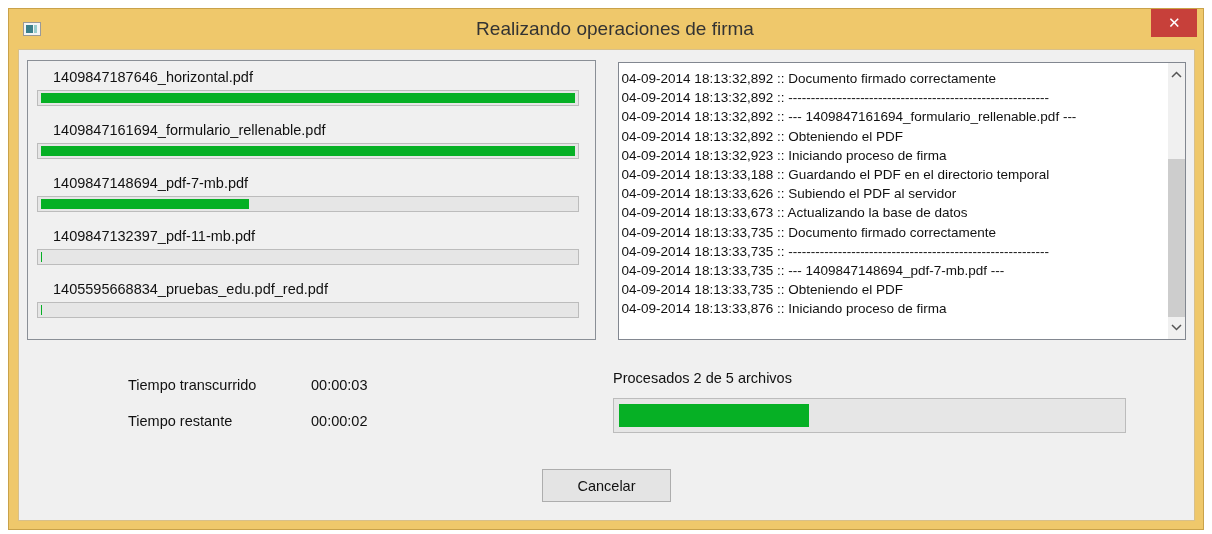 This screenshot has height=534, width=1212. What do you see at coordinates (703, 378) in the screenshot?
I see `processed-count: Procesados 2 de 5 archivos` at bounding box center [703, 378].